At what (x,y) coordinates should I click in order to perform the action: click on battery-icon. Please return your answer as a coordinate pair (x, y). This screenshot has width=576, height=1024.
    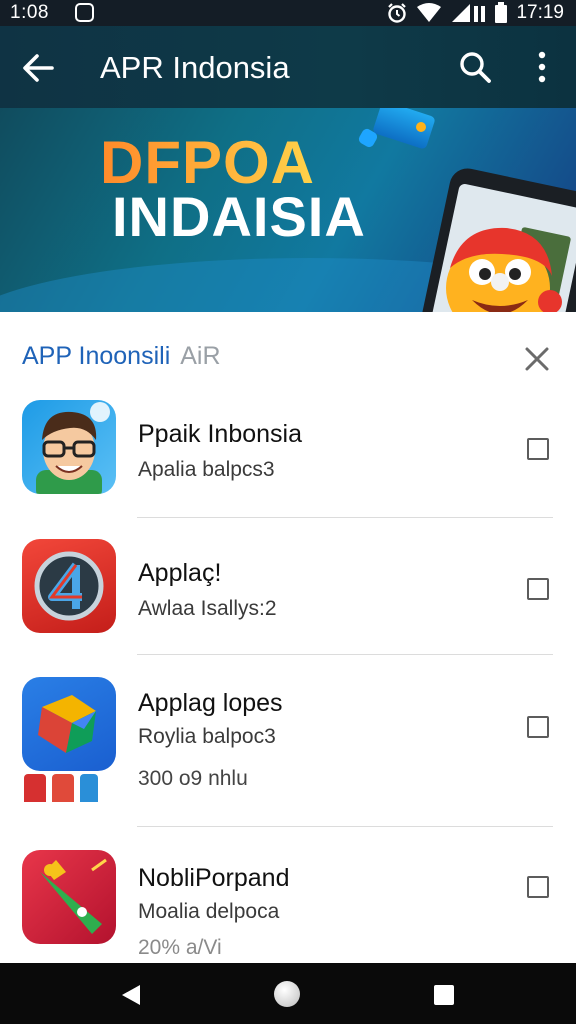
    Looking at the image, I should click on (501, 12).